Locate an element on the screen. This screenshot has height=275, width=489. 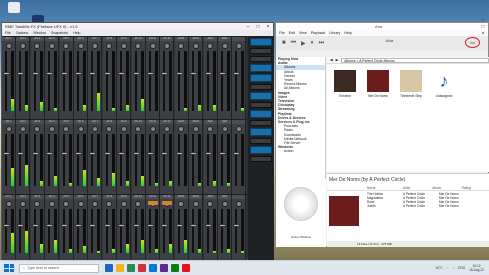
play-icon: ▶ is located at coordinates (303, 43).